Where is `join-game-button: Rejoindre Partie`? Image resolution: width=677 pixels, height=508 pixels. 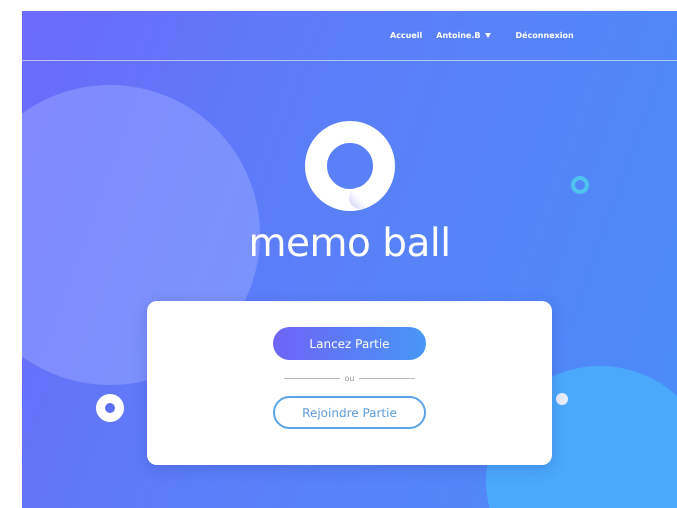
join-game-button: Rejoindre Partie is located at coordinates (349, 412).